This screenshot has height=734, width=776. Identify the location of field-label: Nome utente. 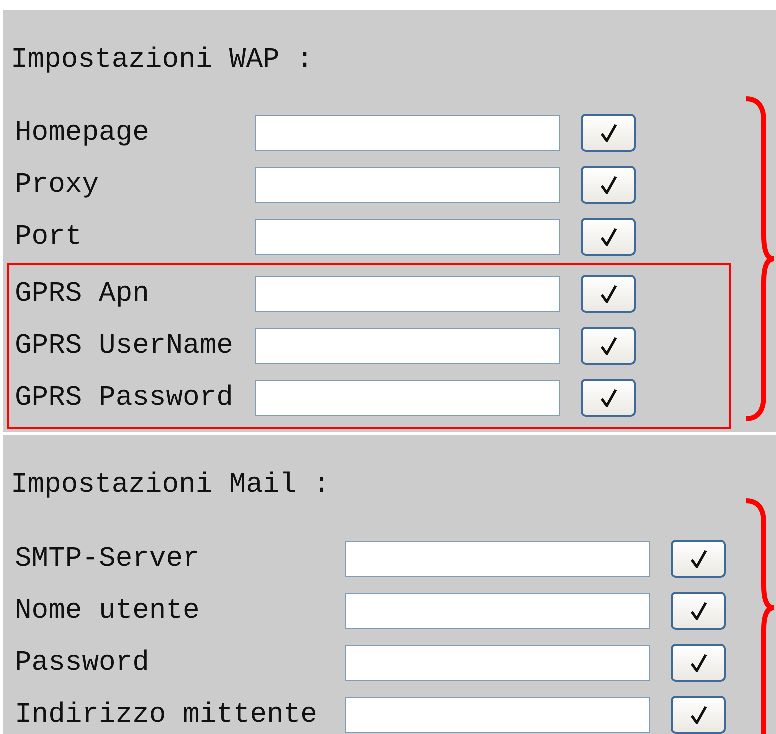
(108, 611).